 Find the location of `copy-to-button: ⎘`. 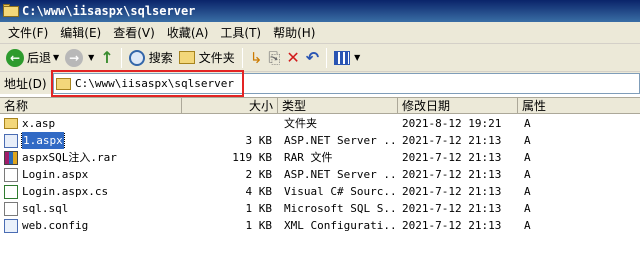

copy-to-button: ⎘ is located at coordinates (274, 58).